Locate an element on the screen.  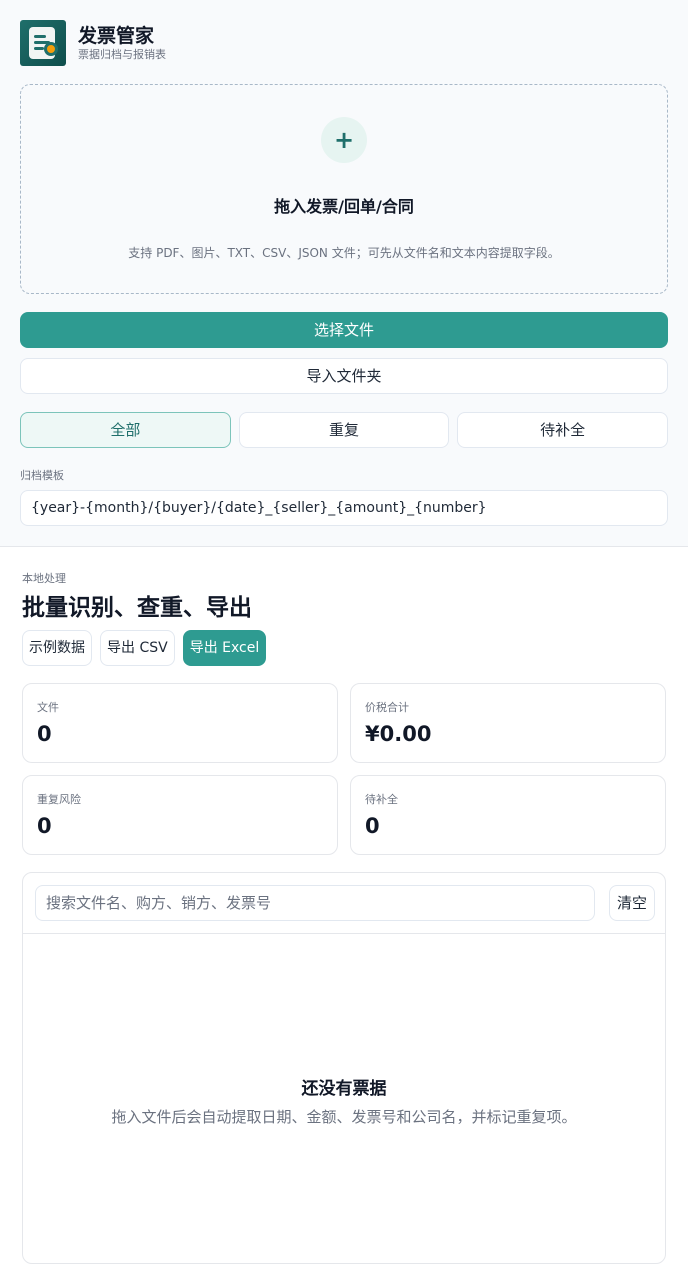
page-title: 批量识别、查重、导出 is located at coordinates (137, 608).